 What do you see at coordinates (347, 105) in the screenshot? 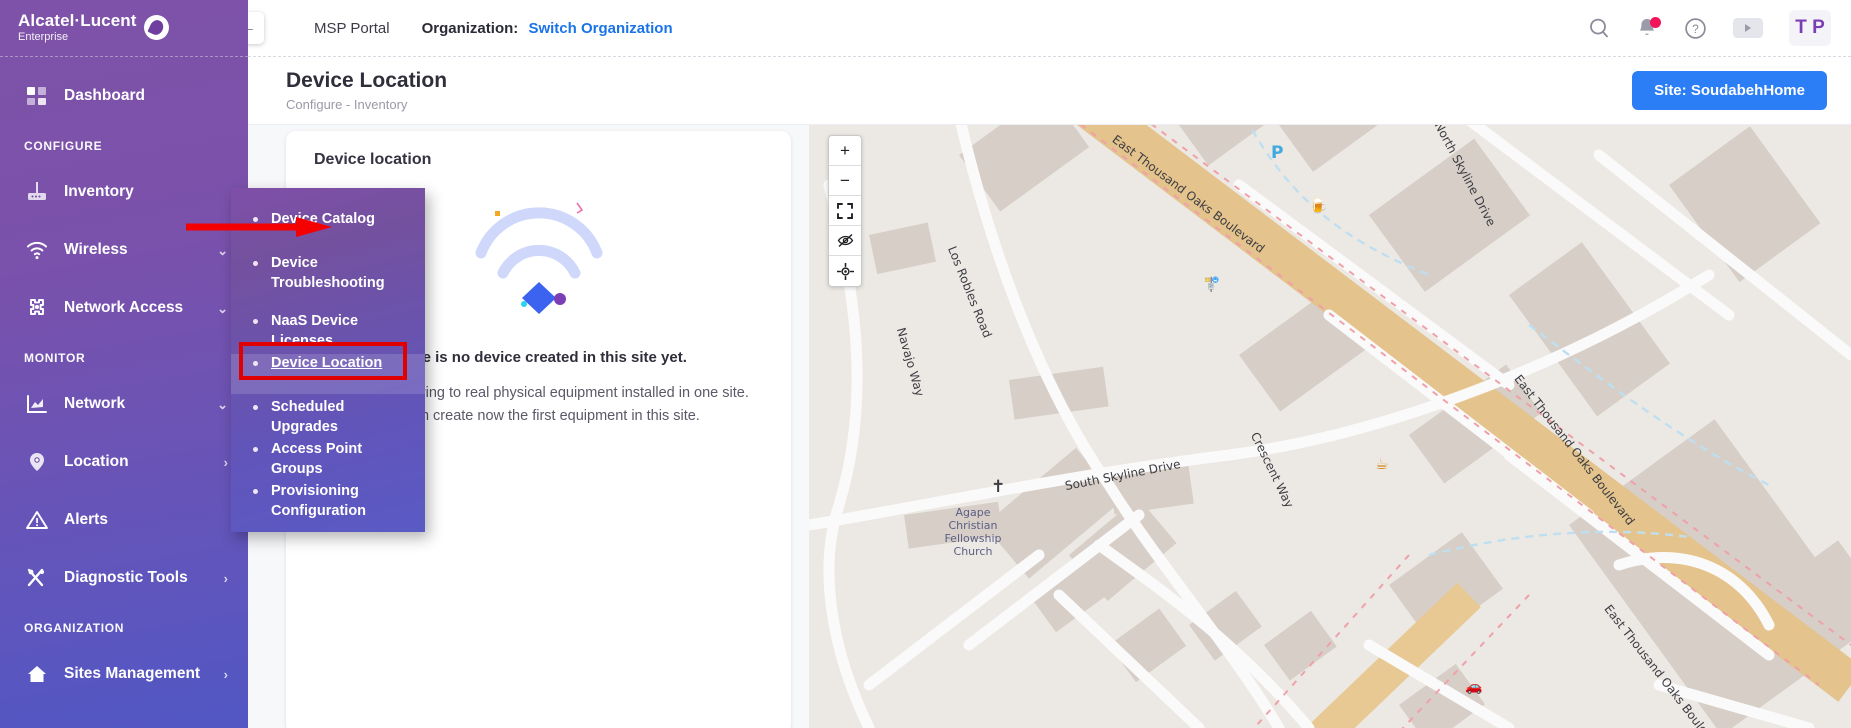
I see `breadcrumb: Configure - Inventory` at bounding box center [347, 105].